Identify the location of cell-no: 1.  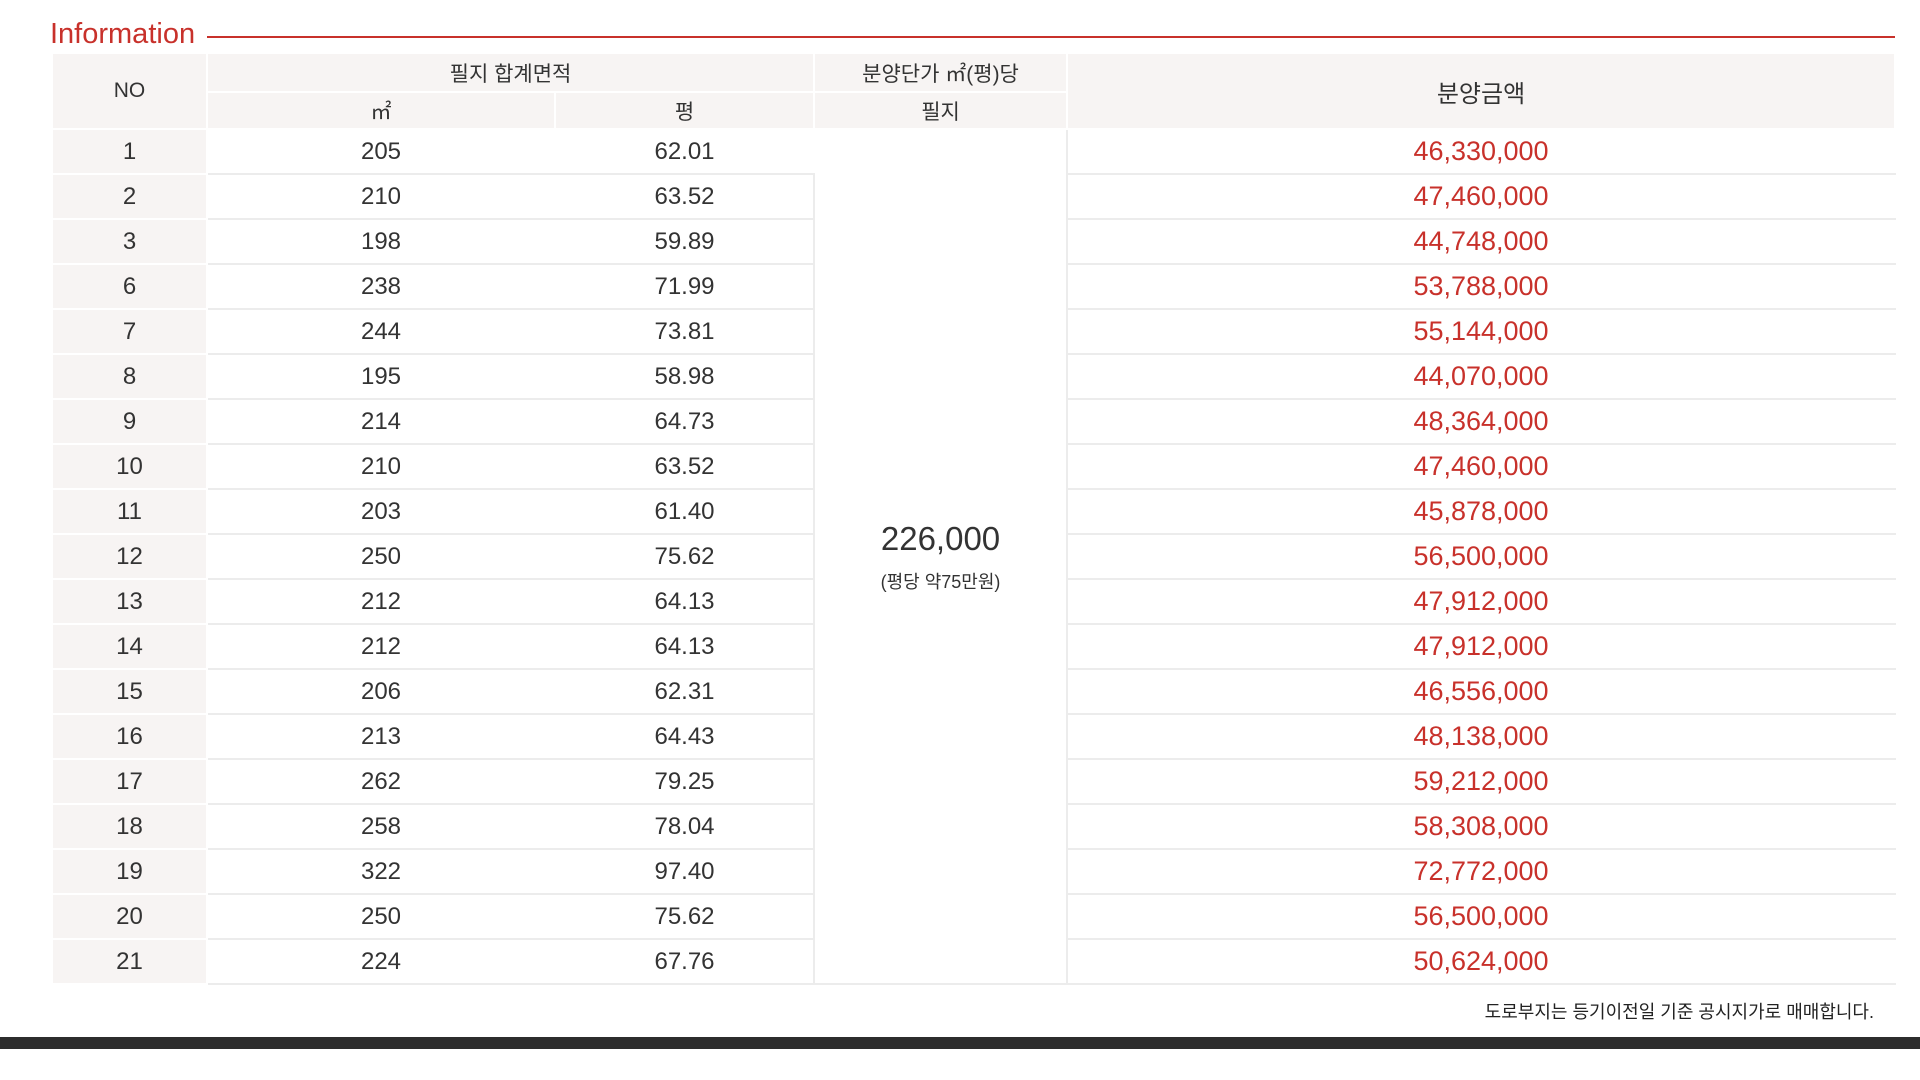
(129, 151).